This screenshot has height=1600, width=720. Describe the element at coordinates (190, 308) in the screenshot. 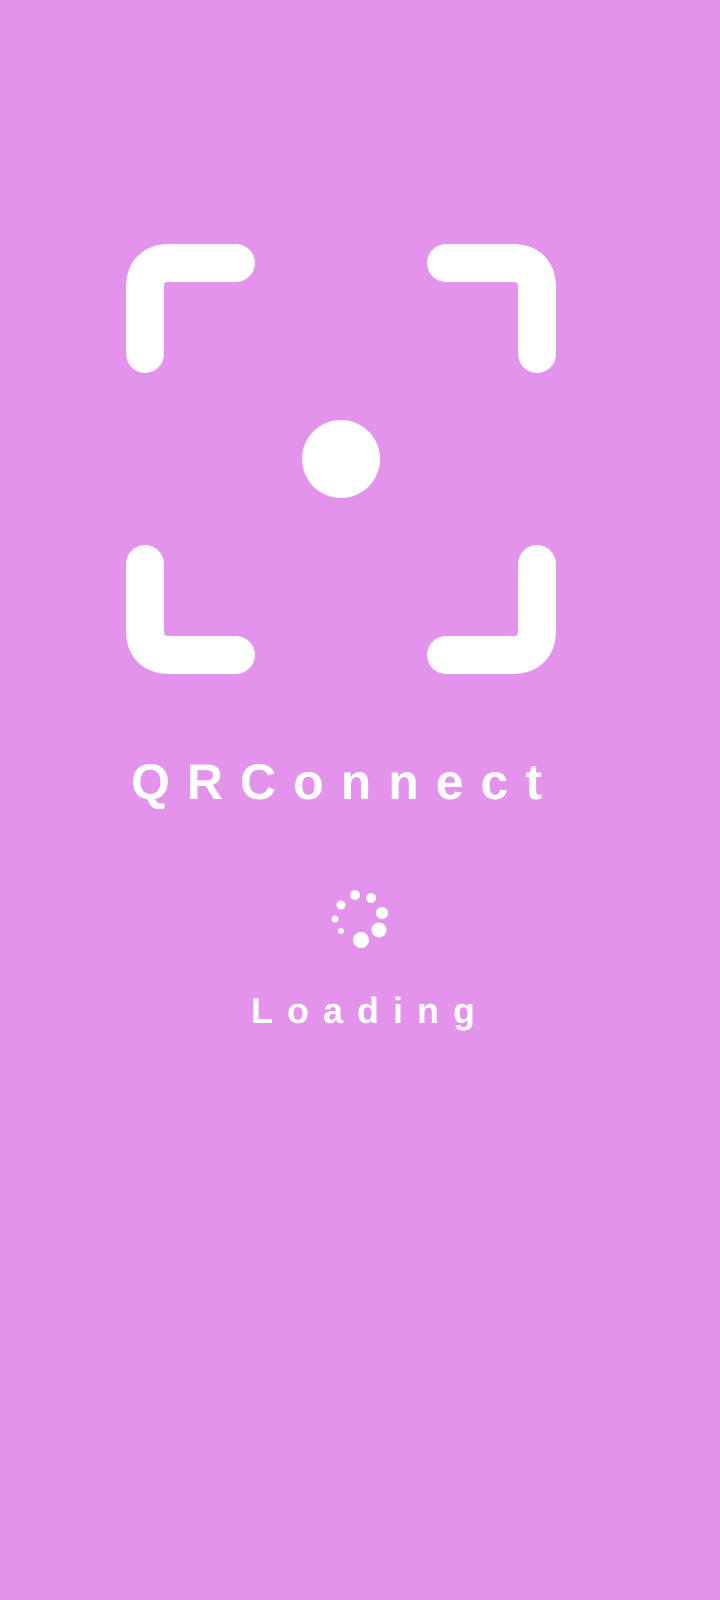

I see `scanner-corner-top-left` at that location.